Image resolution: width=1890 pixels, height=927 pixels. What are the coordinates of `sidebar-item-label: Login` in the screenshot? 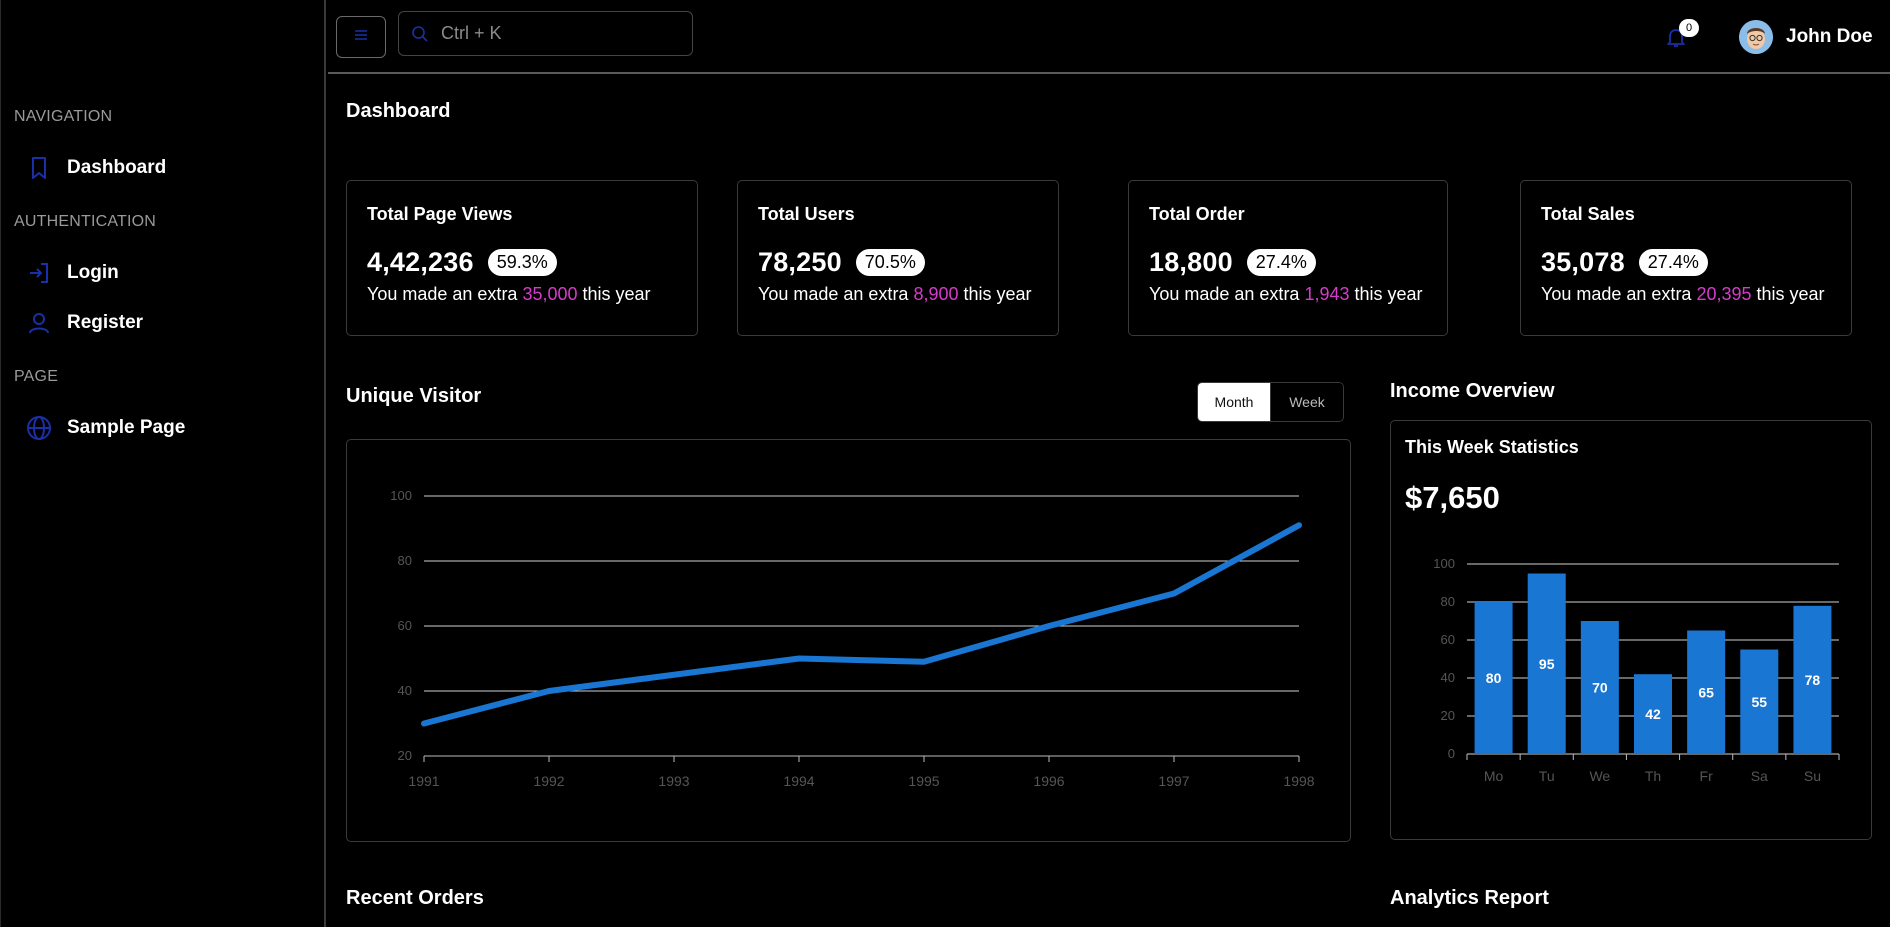 It's located at (93, 272).